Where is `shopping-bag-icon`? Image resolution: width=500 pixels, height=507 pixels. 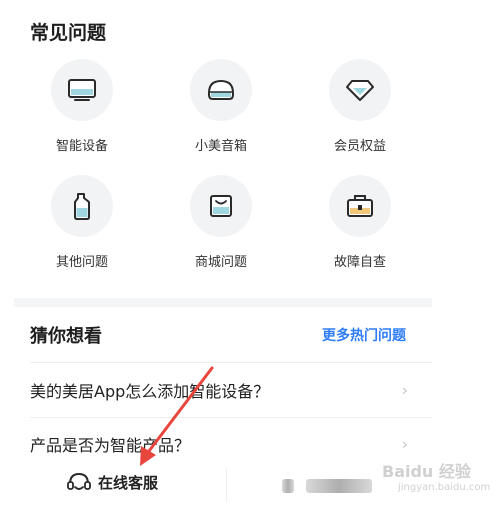
shopping-bag-icon is located at coordinates (221, 206).